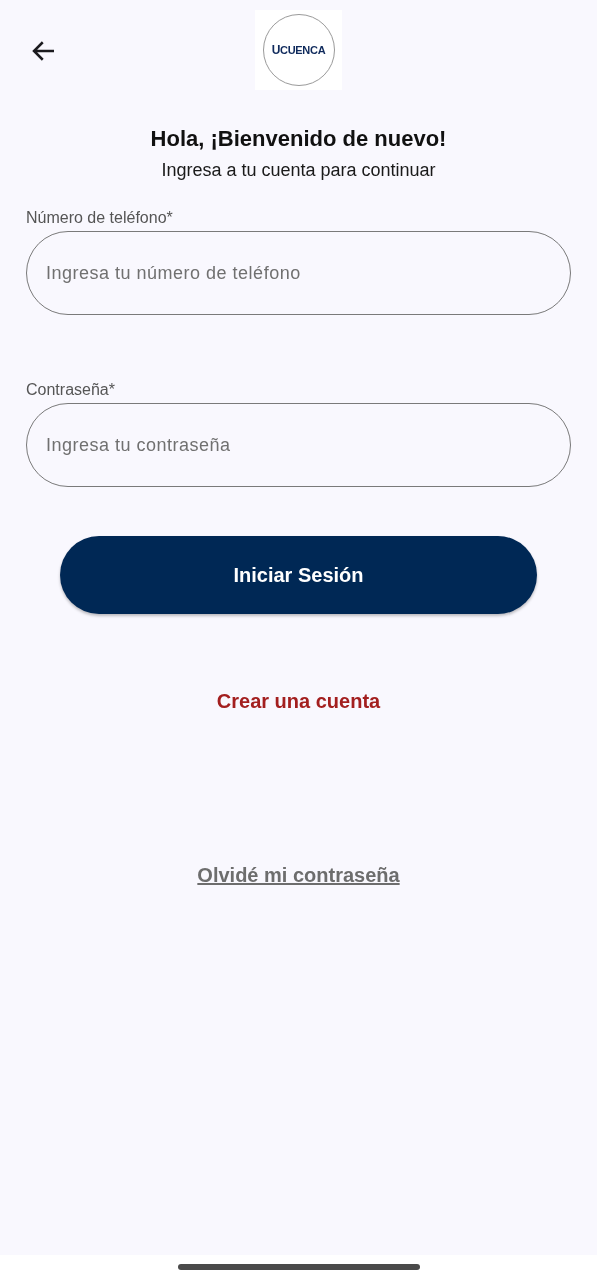  I want to click on field-label: Número de teléfono*, so click(100, 218).